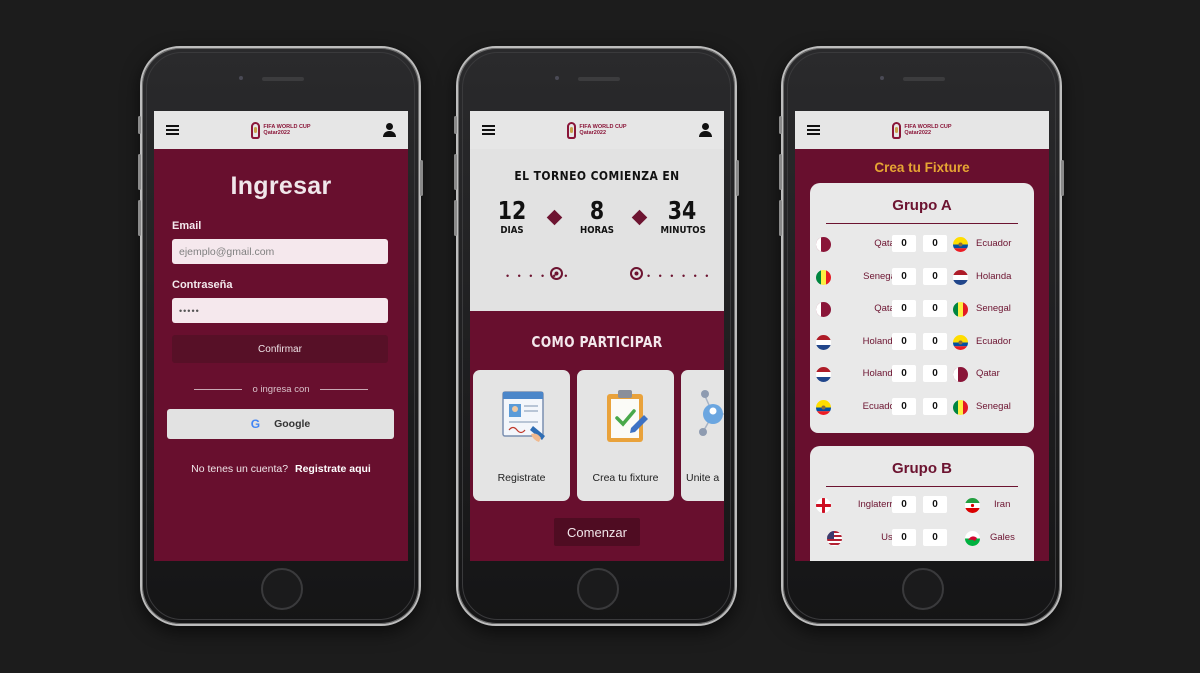 The width and height of the screenshot is (1200, 673). Describe the element at coordinates (737, 178) in the screenshot. I see `power-button` at that location.